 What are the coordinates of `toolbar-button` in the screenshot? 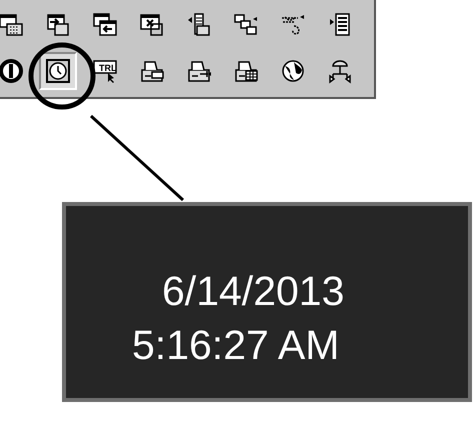 It's located at (58, 71).